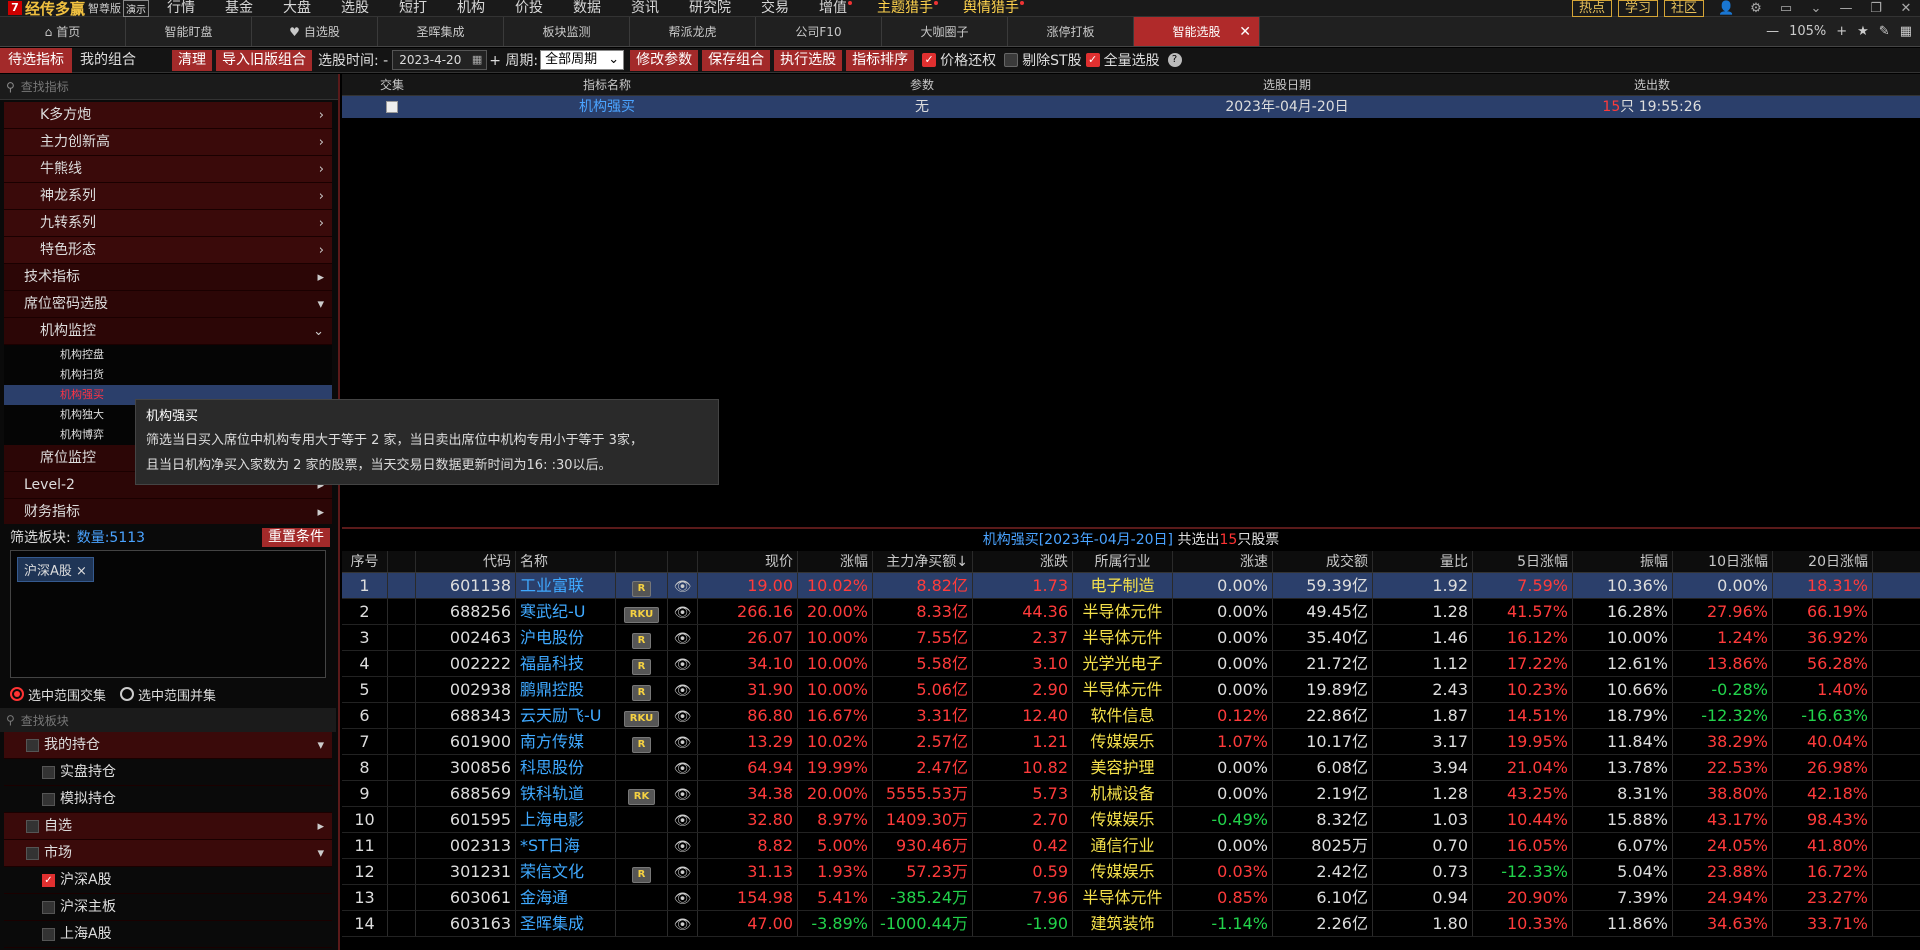 The image size is (1920, 950). Describe the element at coordinates (1723, 561) in the screenshot. I see `col-10d: 10日涨幅` at that location.